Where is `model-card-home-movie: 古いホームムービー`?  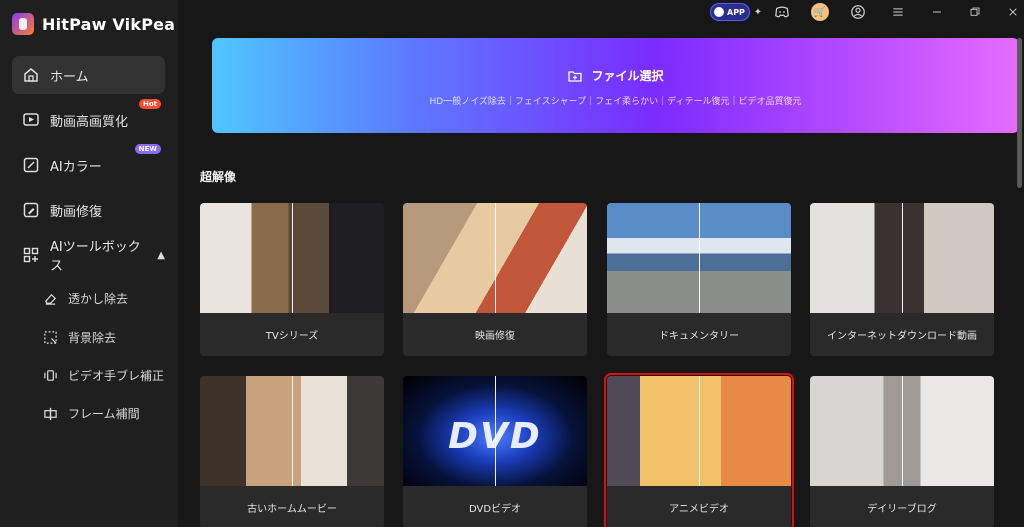 model-card-home-movie: 古いホームムービー is located at coordinates (292, 451).